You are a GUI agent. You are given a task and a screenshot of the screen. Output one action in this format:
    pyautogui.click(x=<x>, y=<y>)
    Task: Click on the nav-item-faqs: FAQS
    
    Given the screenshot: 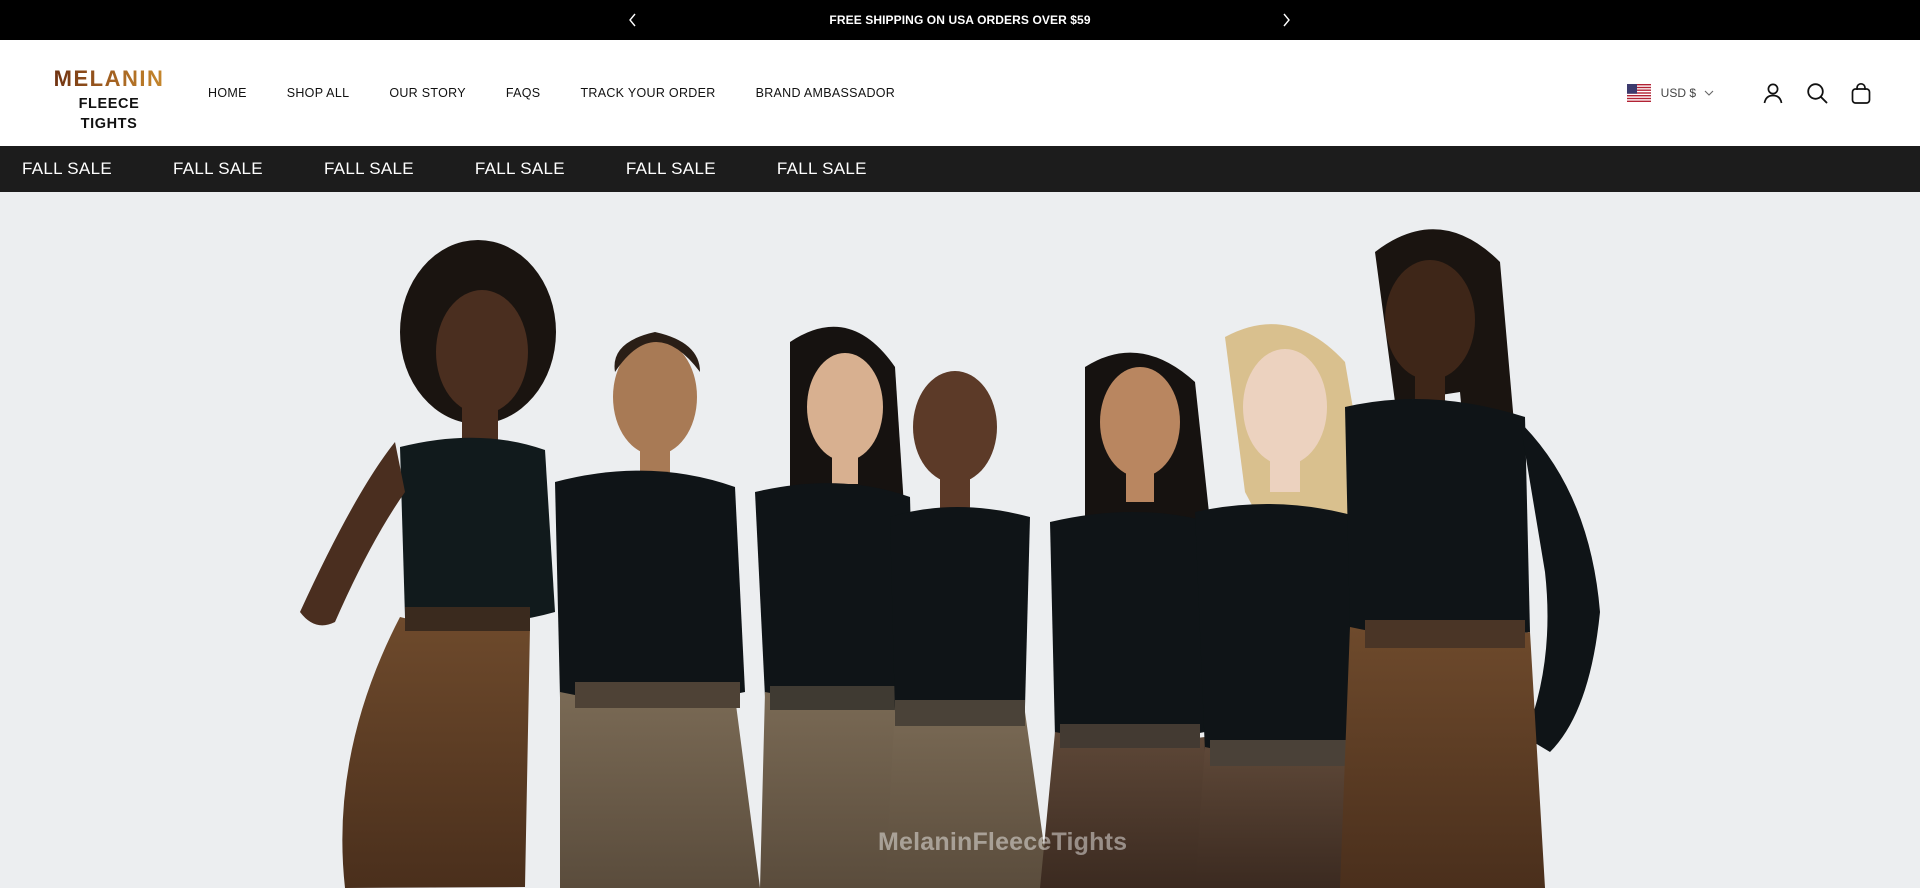 What is the action you would take?
    pyautogui.click(x=523, y=93)
    